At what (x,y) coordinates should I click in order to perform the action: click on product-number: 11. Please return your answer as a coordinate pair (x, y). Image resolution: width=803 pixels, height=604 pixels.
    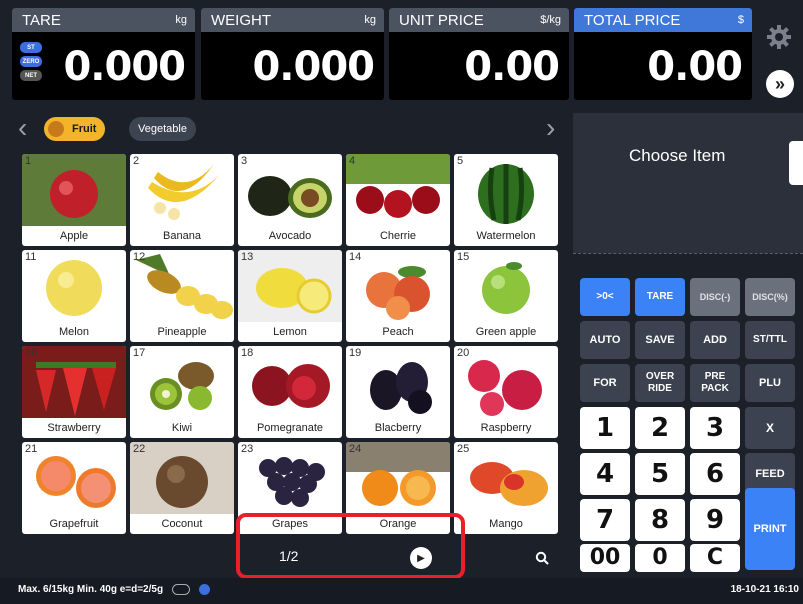
    Looking at the image, I should click on (31, 257).